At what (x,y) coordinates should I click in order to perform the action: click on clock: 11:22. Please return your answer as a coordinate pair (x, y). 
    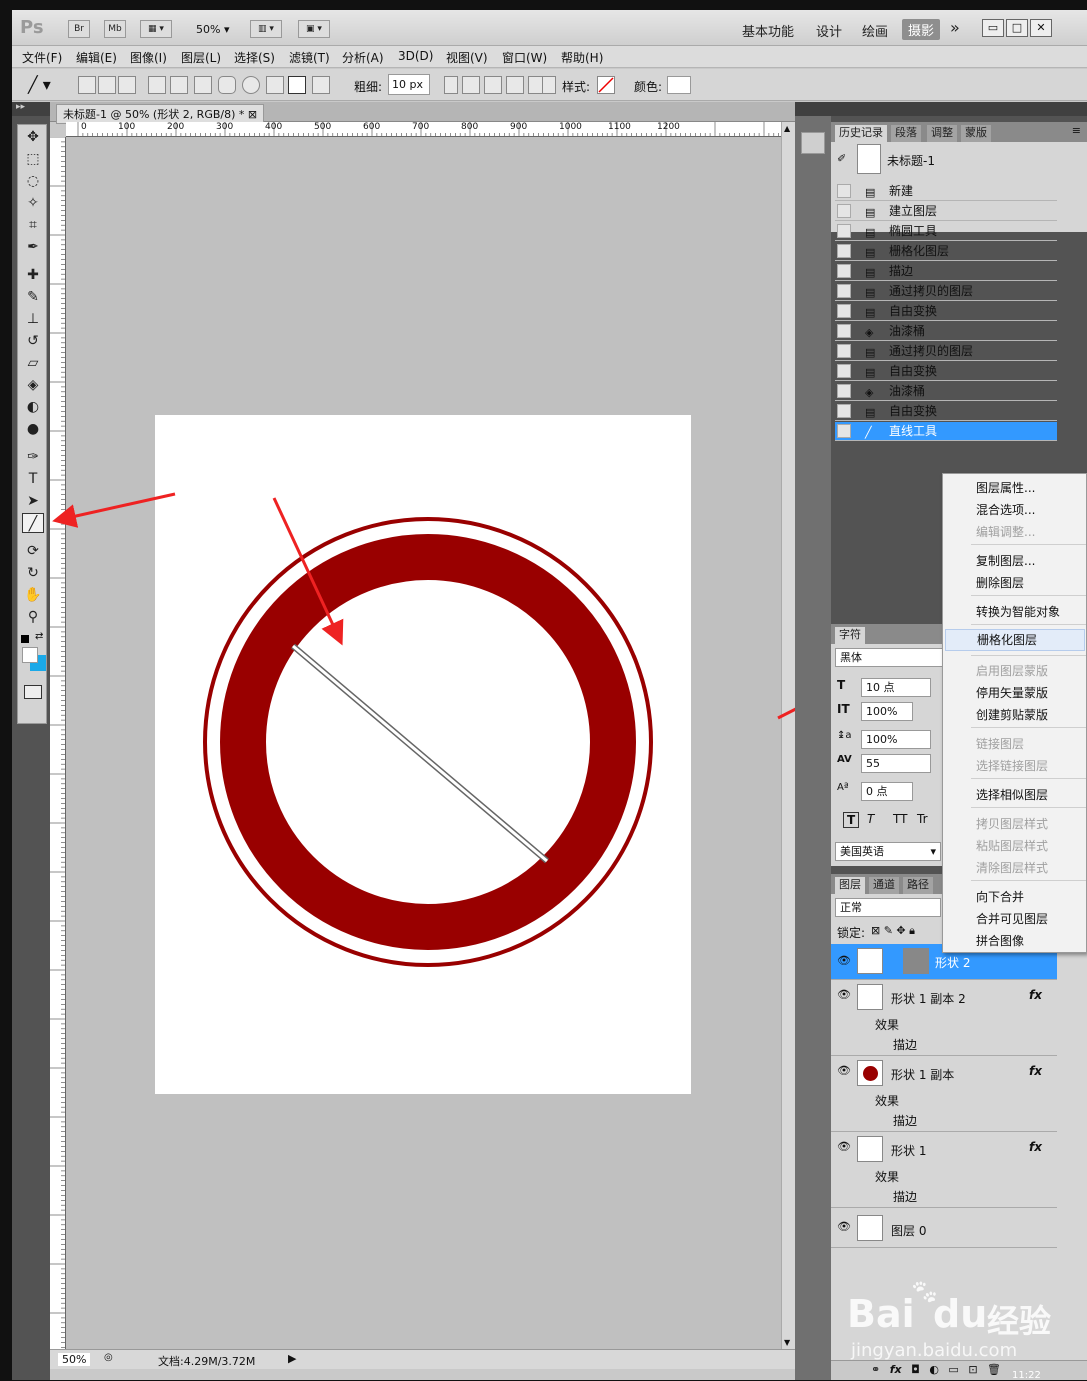
    Looking at the image, I should click on (1026, 1375).